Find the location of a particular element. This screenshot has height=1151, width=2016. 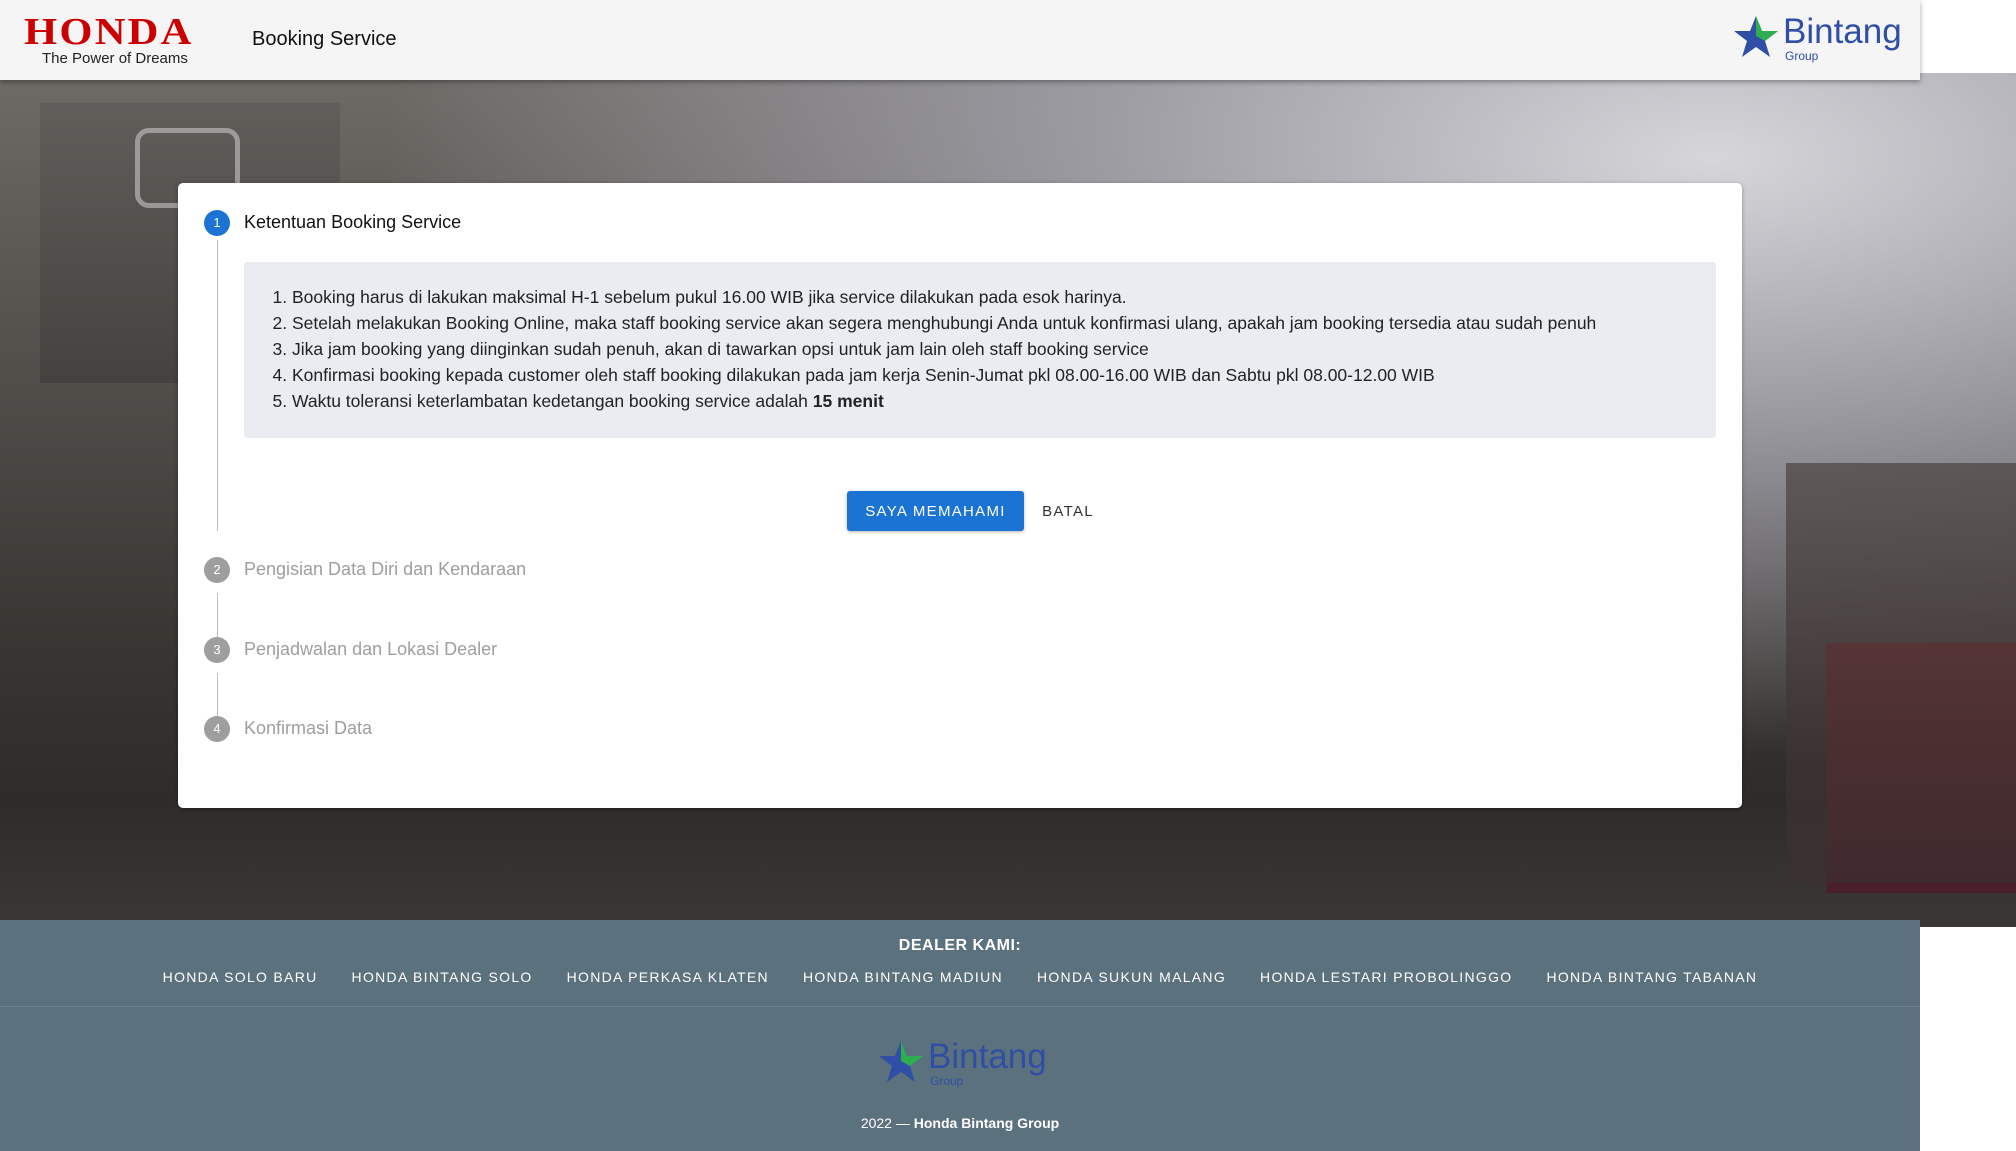

copyright: 2022 — Honda Bintang Group is located at coordinates (960, 1123).